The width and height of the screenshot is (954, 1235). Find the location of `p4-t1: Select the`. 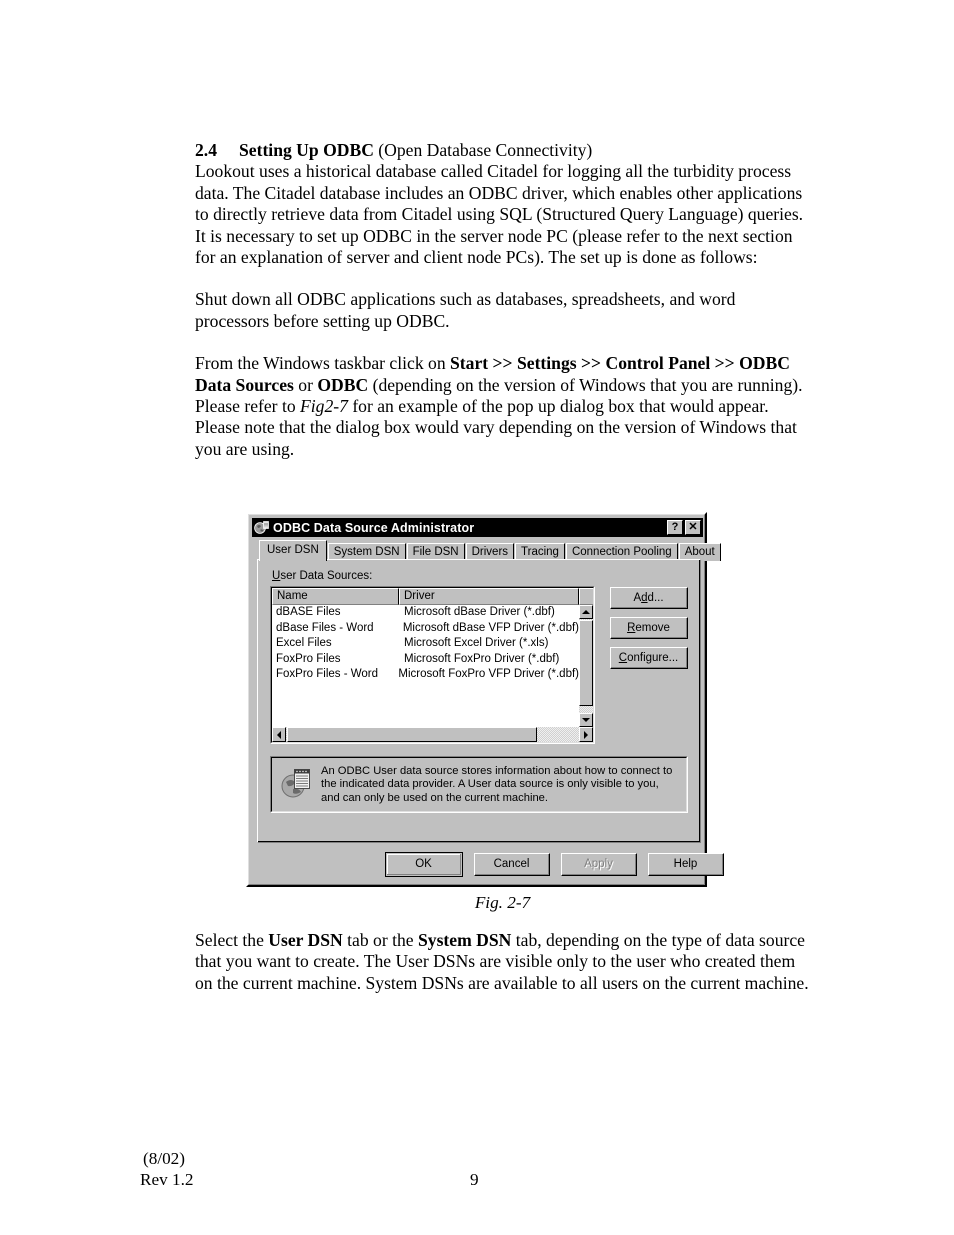

p4-t1: Select the is located at coordinates (232, 940).